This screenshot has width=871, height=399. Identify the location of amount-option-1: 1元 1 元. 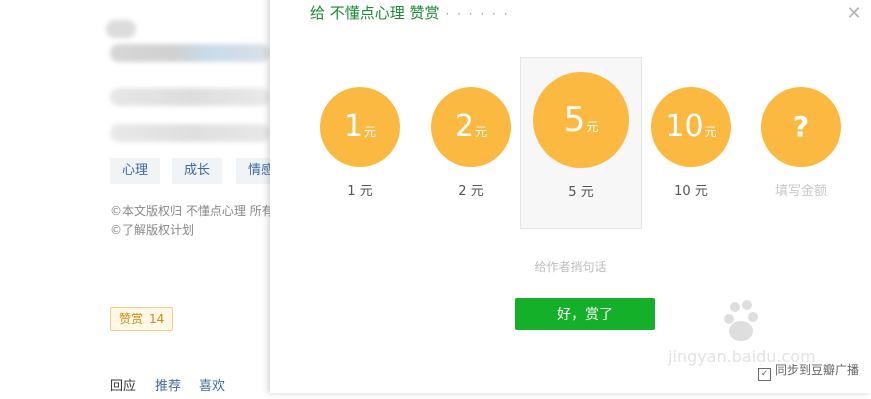
(360, 143).